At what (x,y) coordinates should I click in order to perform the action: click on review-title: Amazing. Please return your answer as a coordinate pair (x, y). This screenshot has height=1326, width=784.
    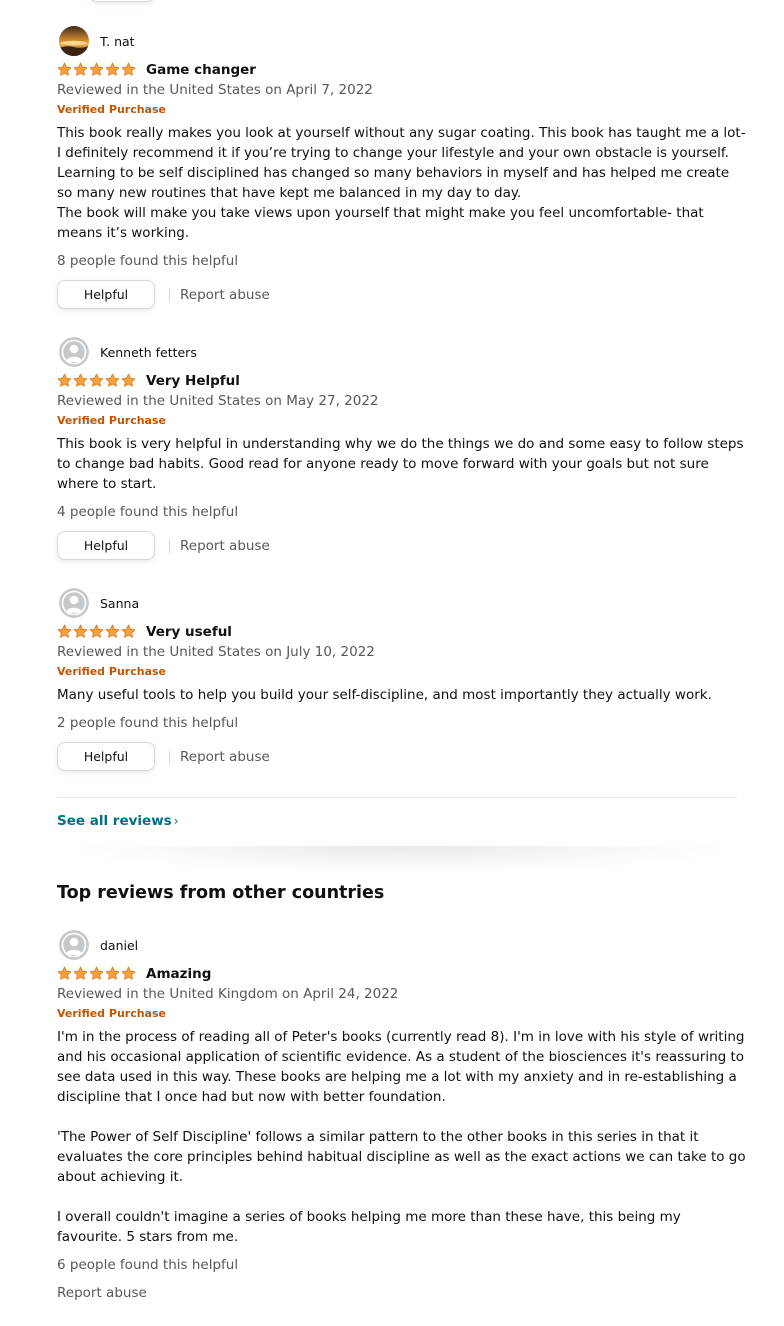
    Looking at the image, I should click on (178, 974).